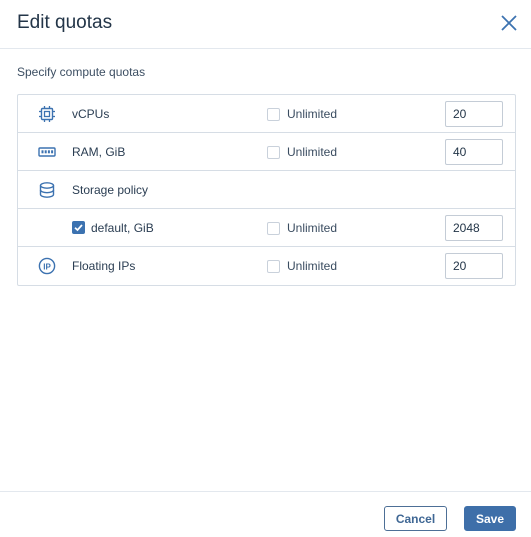  I want to click on quota-row-default-storage: default, GiB Unlimited, so click(266, 228).